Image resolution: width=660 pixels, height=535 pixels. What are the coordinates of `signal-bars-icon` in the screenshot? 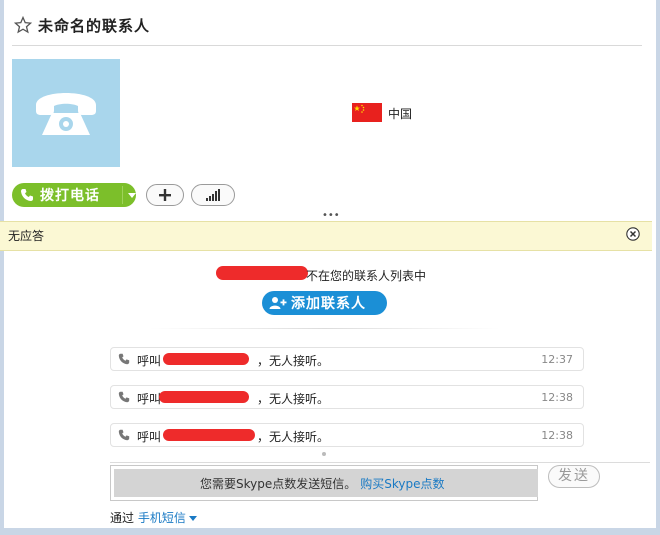 It's located at (213, 195).